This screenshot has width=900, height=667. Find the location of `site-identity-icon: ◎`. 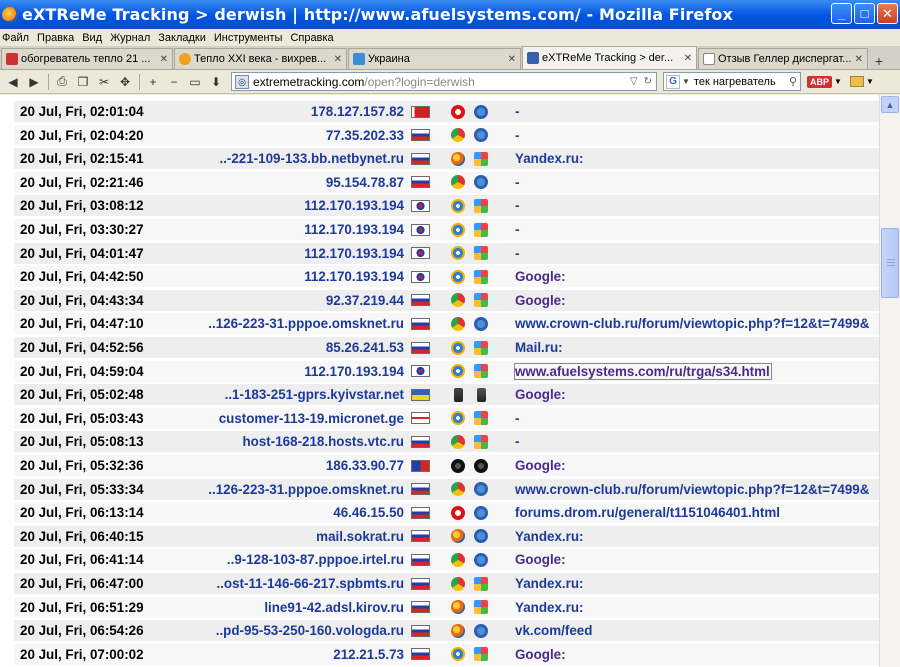

site-identity-icon: ◎ is located at coordinates (242, 81).